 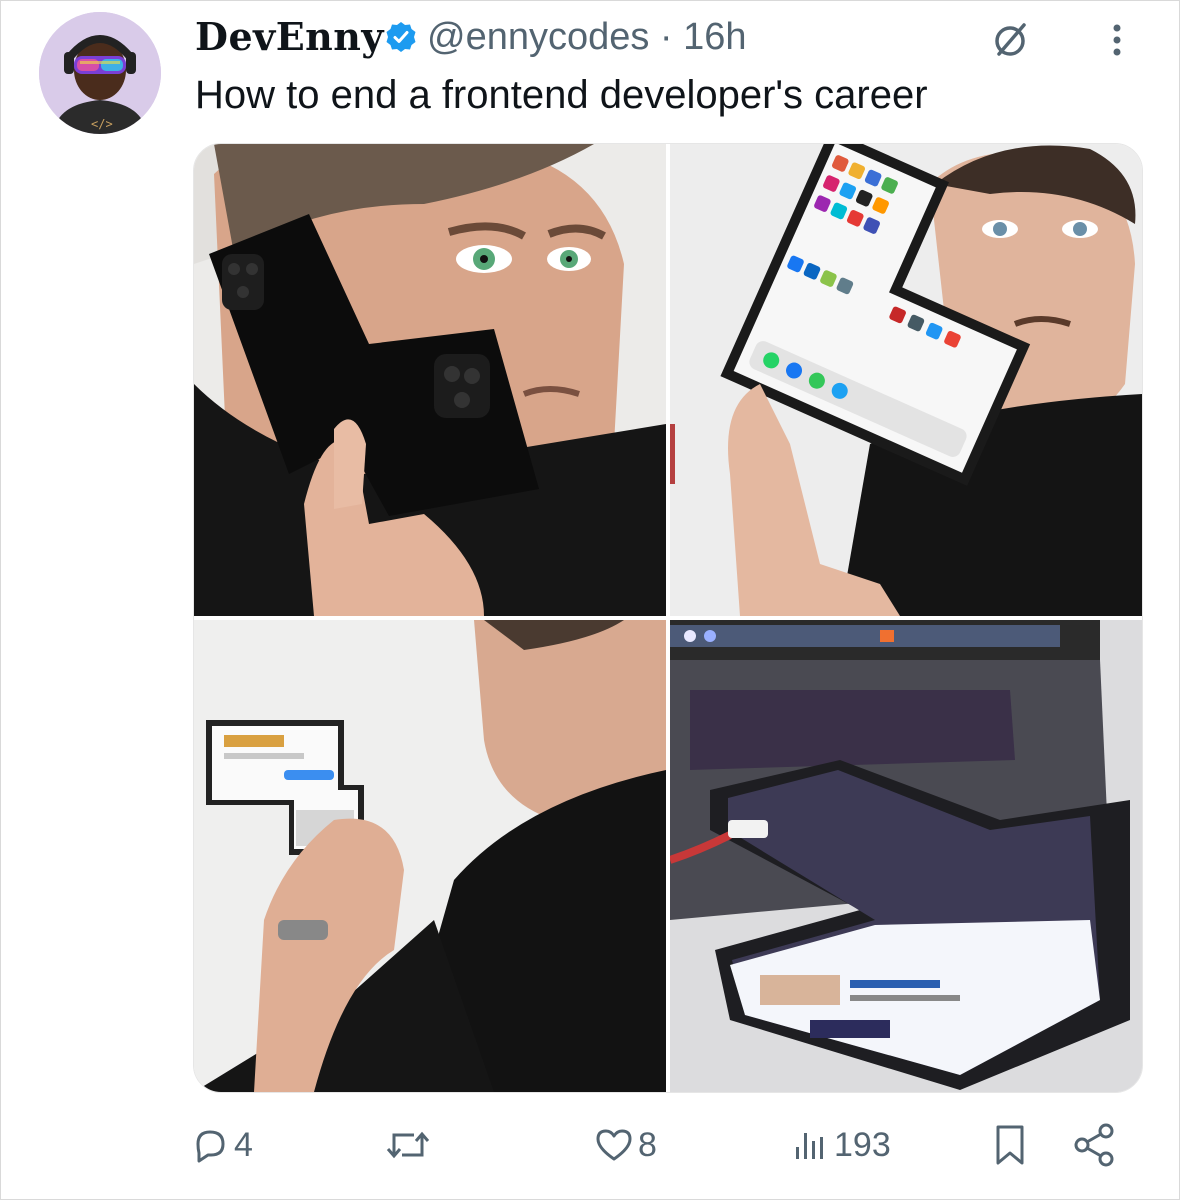 What do you see at coordinates (401, 37) in the screenshot?
I see `verified-badge-icon` at bounding box center [401, 37].